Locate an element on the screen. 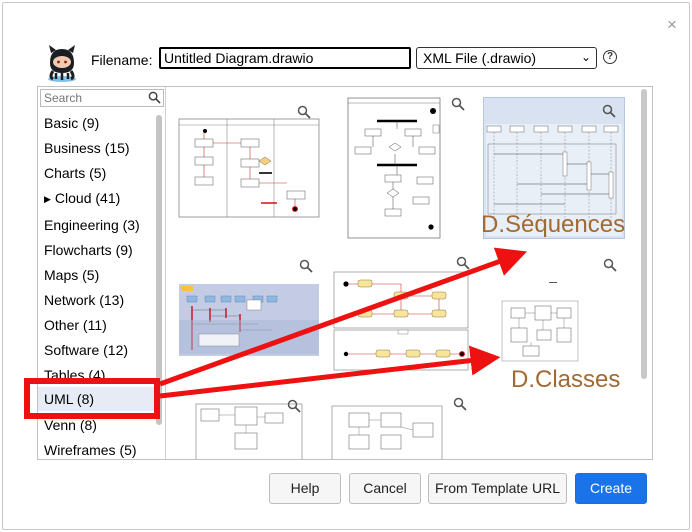 Image resolution: width=692 pixels, height=532 pixels. category-label: Other (11) is located at coordinates (75, 325).